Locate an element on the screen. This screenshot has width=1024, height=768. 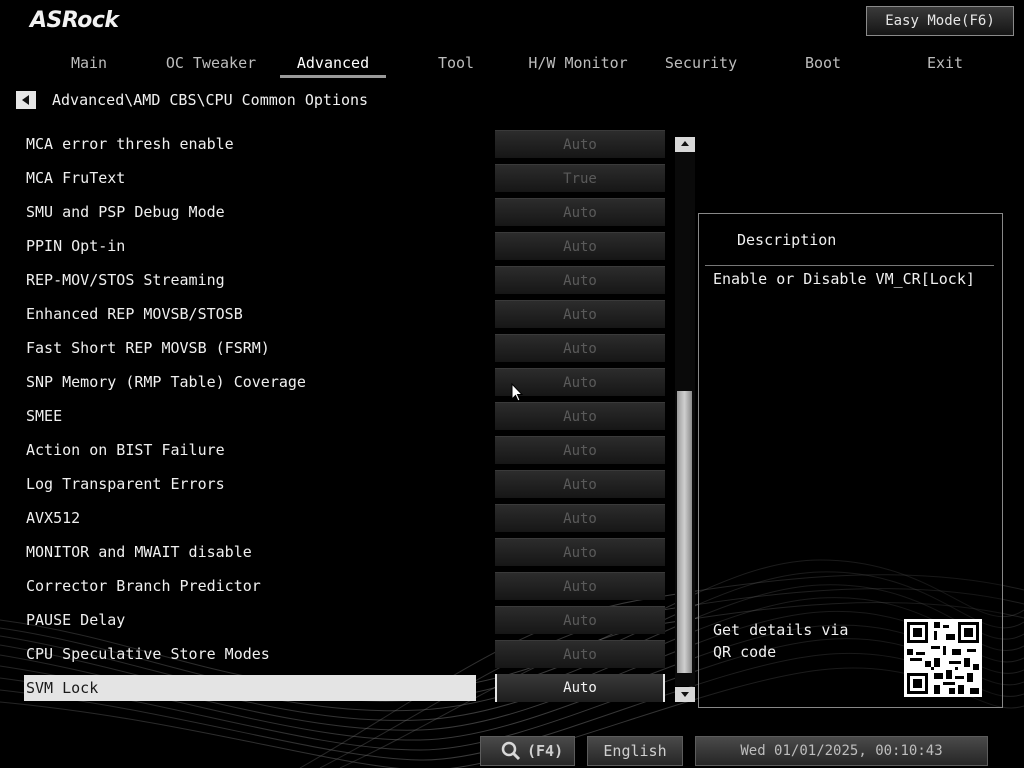
setting-row: PPIN Opt-in is located at coordinates (250, 246).